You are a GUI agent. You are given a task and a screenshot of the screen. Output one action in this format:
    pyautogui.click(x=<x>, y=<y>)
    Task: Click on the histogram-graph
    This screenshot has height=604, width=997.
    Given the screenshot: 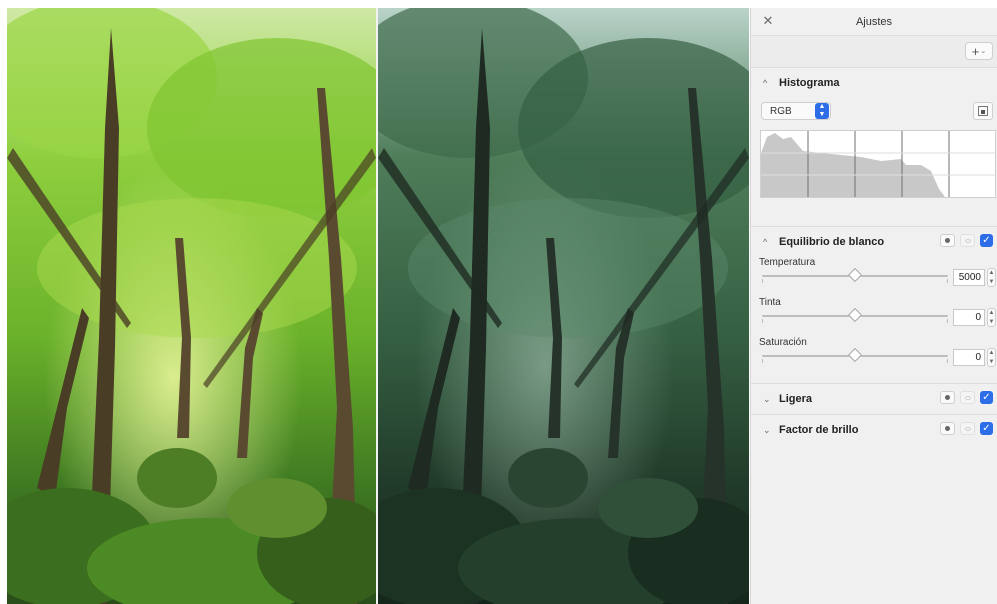 What is the action you would take?
    pyautogui.click(x=878, y=164)
    